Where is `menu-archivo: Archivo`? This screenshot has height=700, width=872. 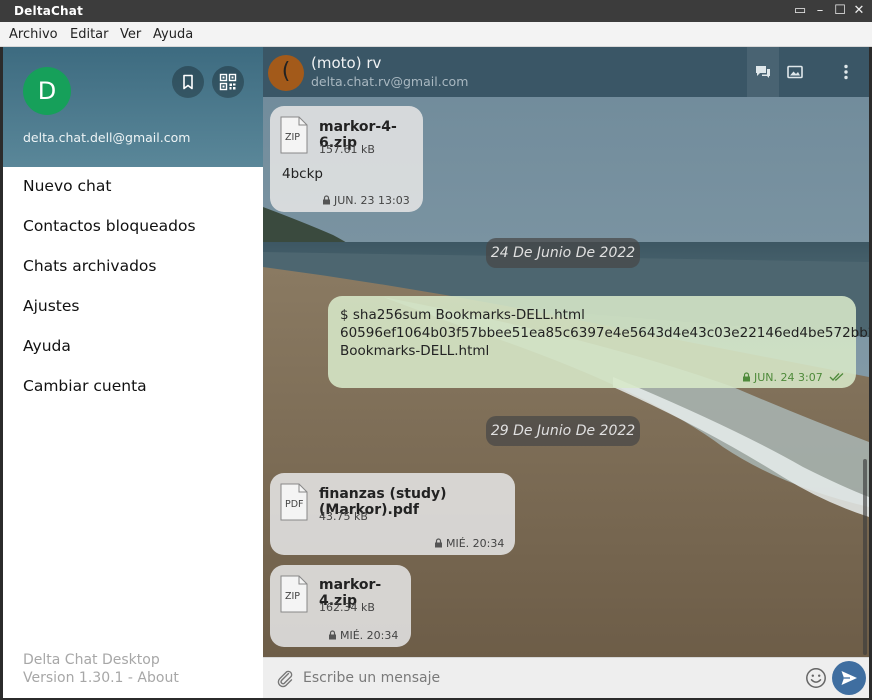
menu-archivo: Archivo is located at coordinates (33, 34).